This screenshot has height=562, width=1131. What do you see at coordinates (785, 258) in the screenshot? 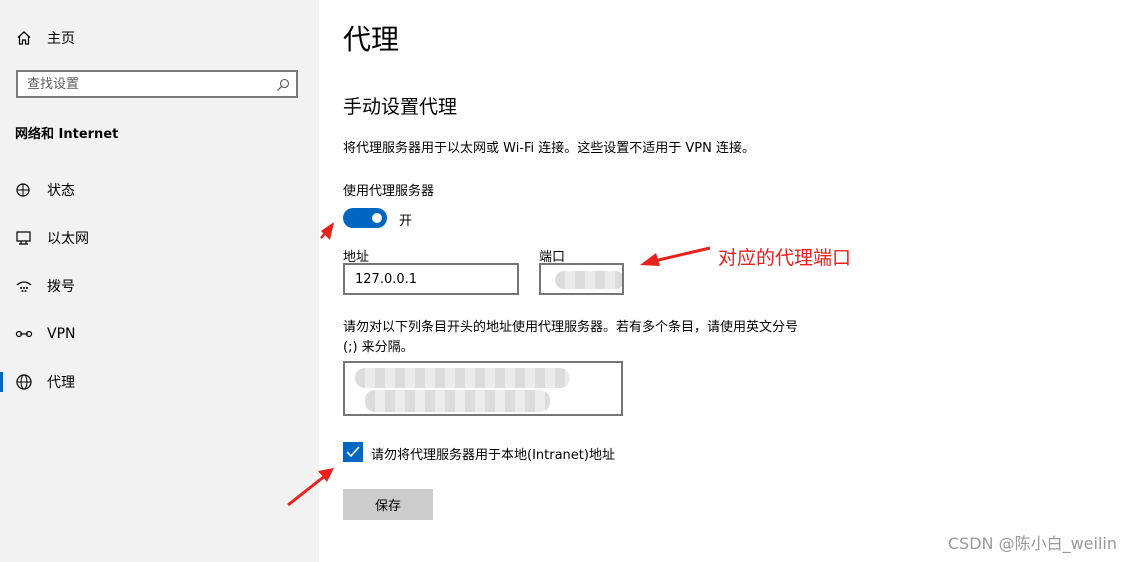
I see `port-annotation: 对应的代理端口` at bounding box center [785, 258].